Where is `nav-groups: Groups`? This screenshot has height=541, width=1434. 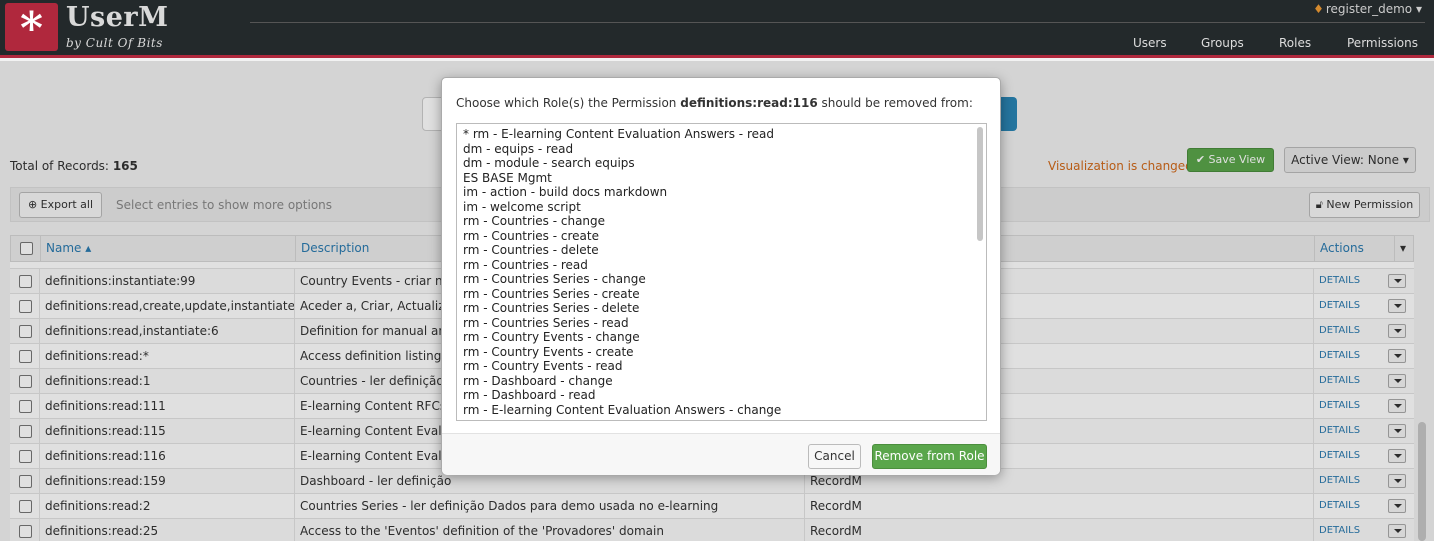
nav-groups: Groups is located at coordinates (1222, 43).